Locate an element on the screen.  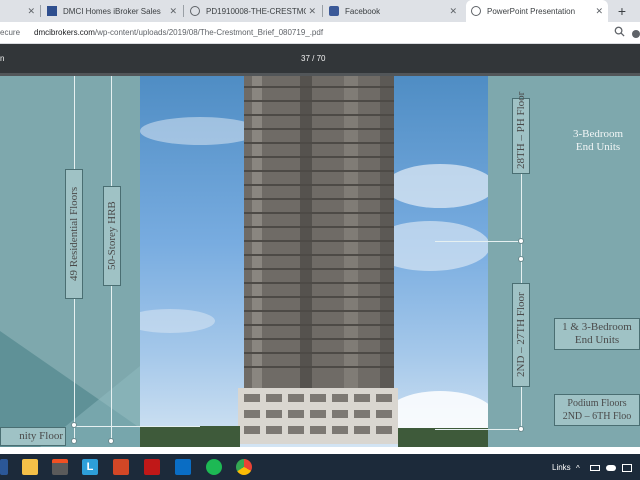
tab-crestmont-pdf: PD1910008-THE-CRESTMONT ✕ is located at coordinates (253, 11).